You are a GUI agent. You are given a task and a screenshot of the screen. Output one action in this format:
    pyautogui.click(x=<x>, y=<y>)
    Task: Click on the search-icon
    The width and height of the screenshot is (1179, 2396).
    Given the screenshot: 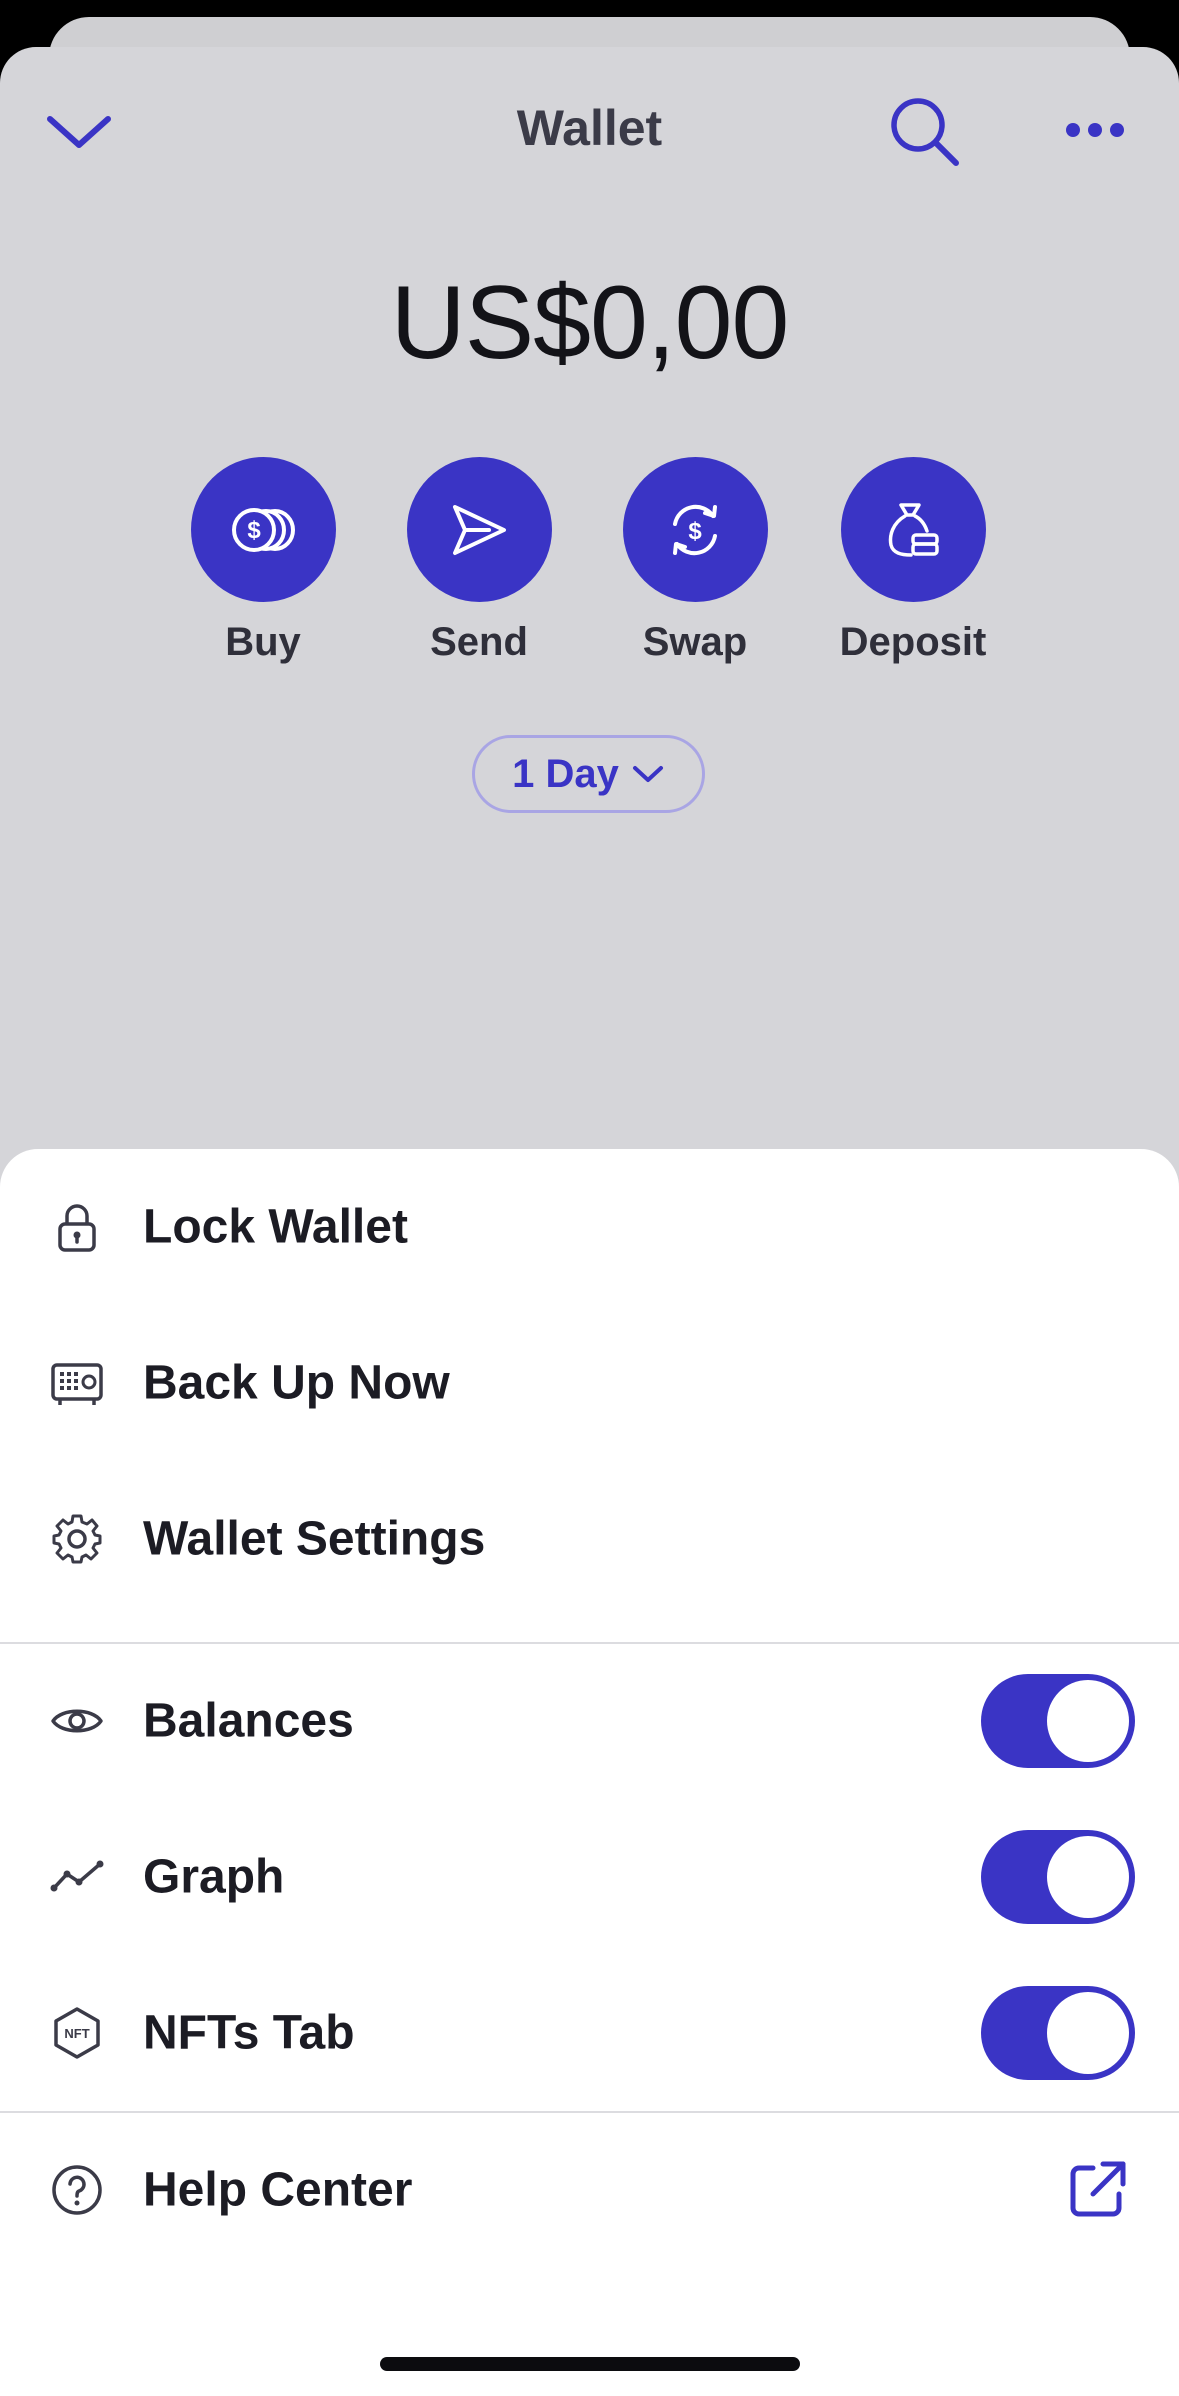 What is the action you would take?
    pyautogui.click(x=925, y=132)
    